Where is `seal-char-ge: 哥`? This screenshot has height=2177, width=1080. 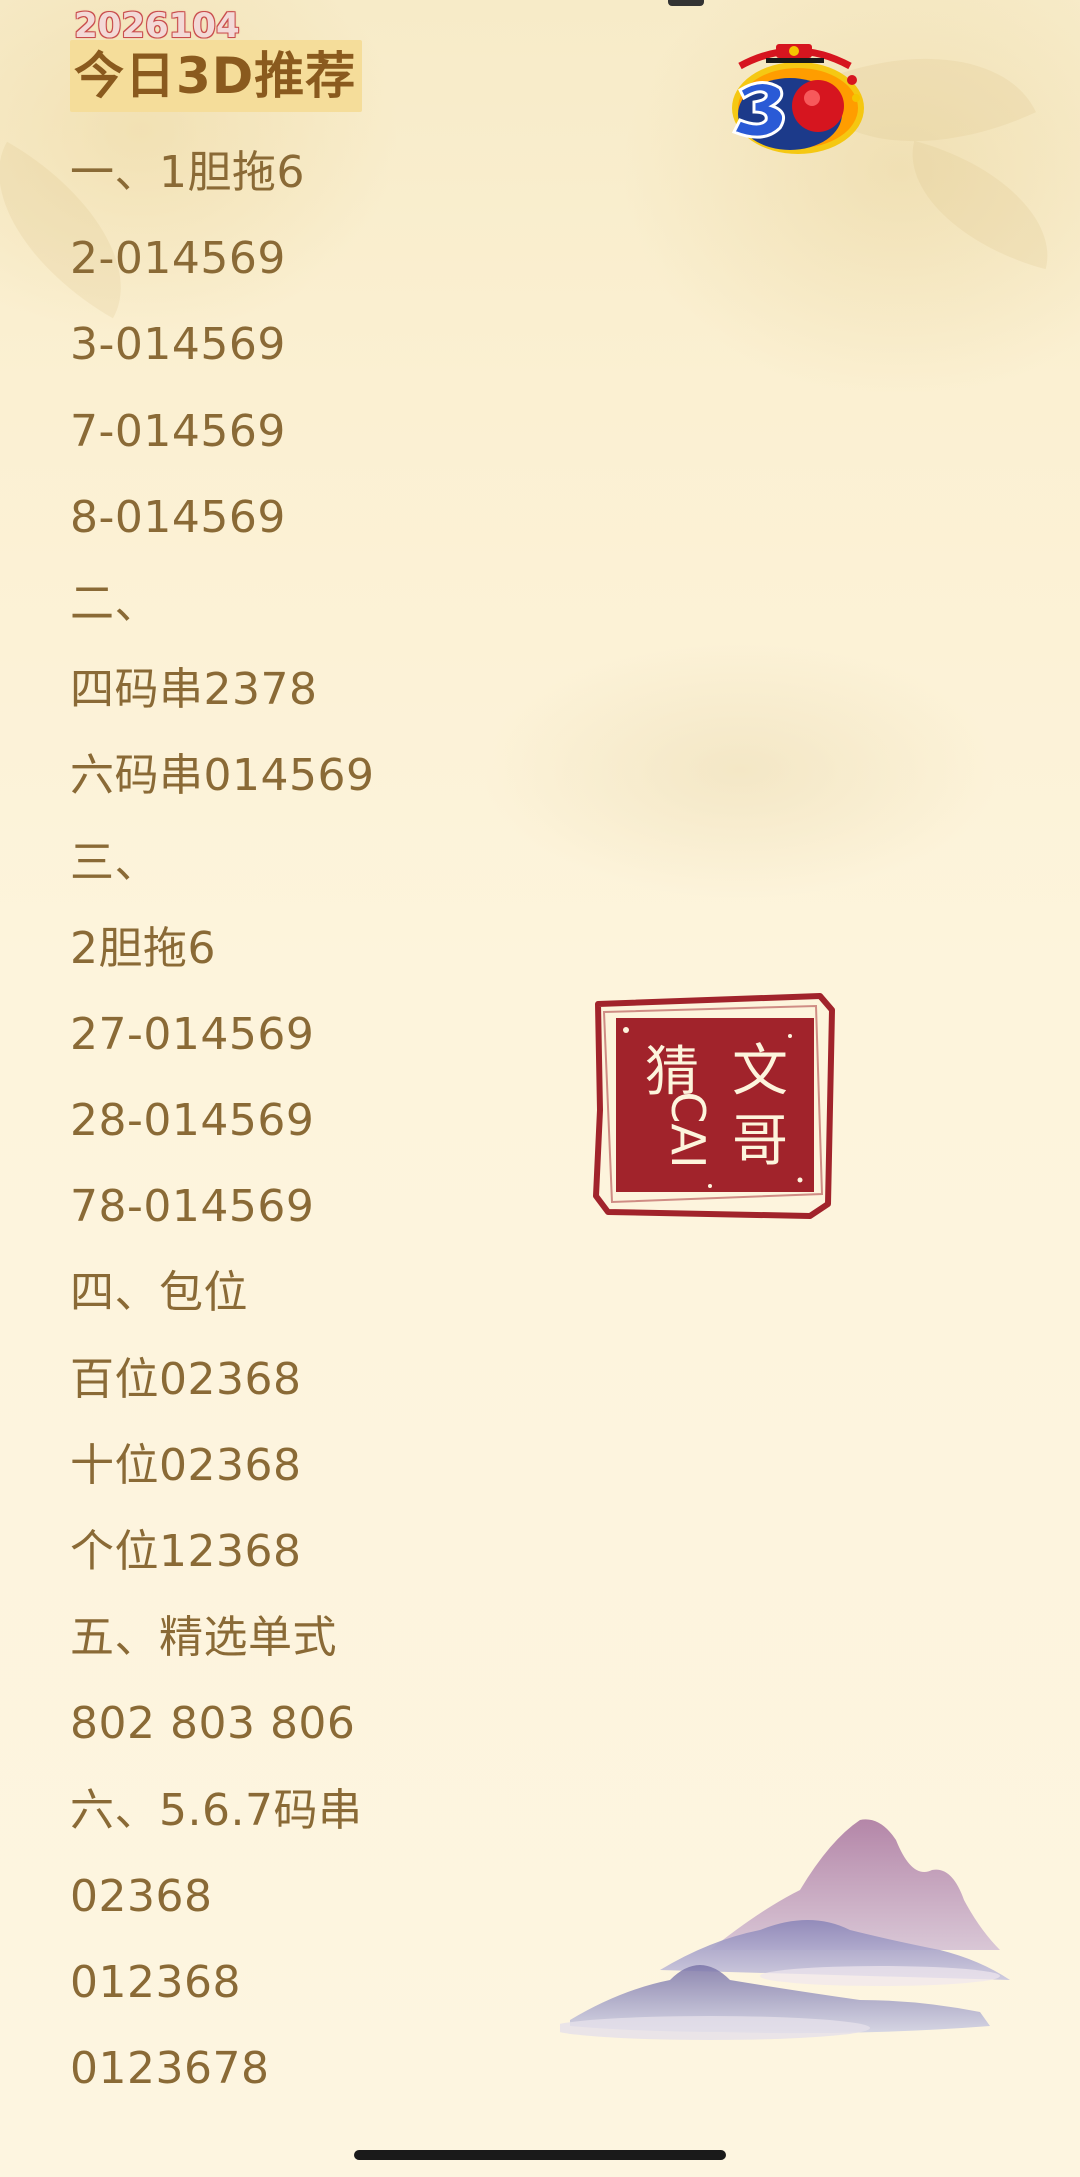
seal-char-ge: 哥 is located at coordinates (760, 1141).